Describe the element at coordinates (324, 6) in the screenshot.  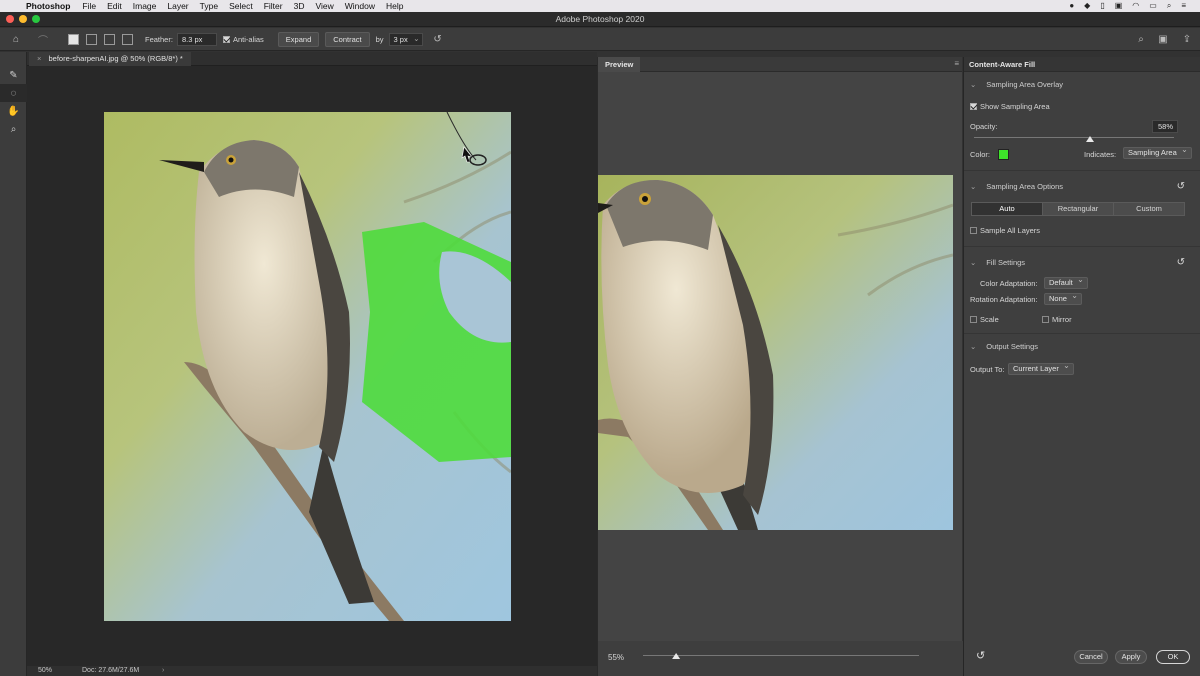
I see `menu-view: View` at that location.